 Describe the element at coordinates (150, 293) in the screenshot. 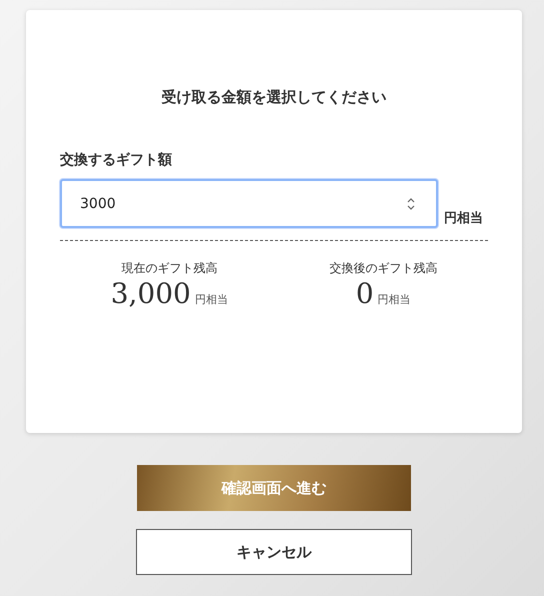

I see `balance-amount: 3,000` at that location.